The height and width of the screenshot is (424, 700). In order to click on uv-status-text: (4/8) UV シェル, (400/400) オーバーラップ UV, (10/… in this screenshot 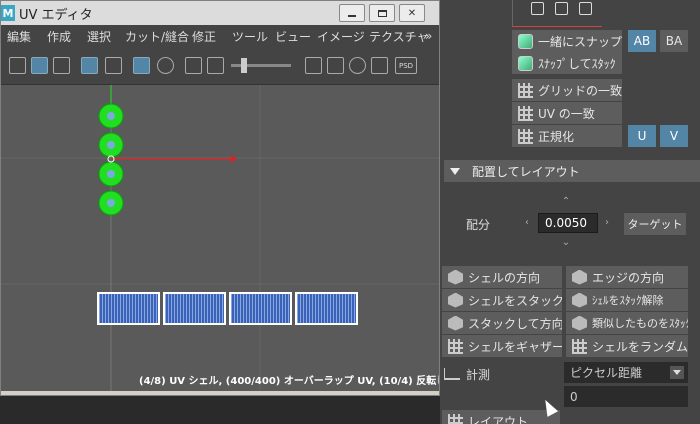, I will do `click(289, 381)`.